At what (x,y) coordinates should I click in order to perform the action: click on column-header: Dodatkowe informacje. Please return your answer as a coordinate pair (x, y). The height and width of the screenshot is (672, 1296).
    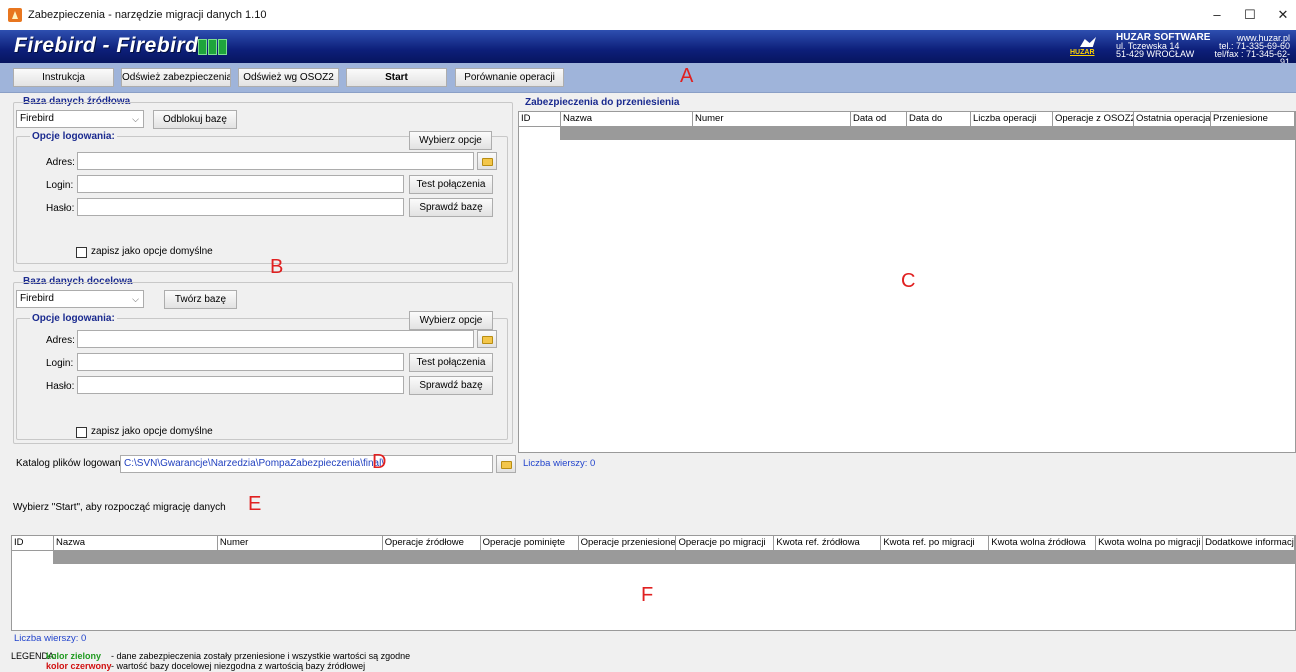
    Looking at the image, I should click on (1249, 543).